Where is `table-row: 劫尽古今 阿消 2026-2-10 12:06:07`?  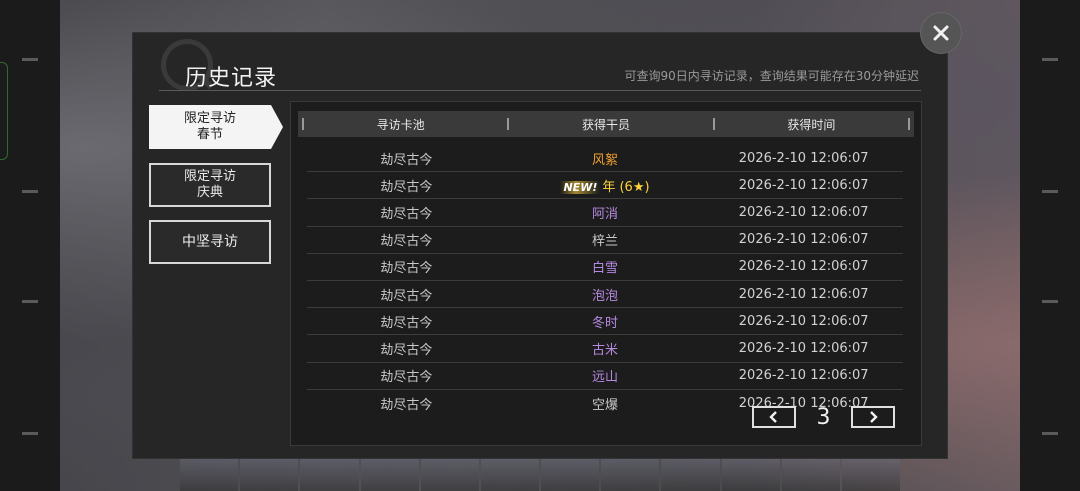
table-row: 劫尽古今 阿消 2026-2-10 12:06:07 is located at coordinates (605, 213).